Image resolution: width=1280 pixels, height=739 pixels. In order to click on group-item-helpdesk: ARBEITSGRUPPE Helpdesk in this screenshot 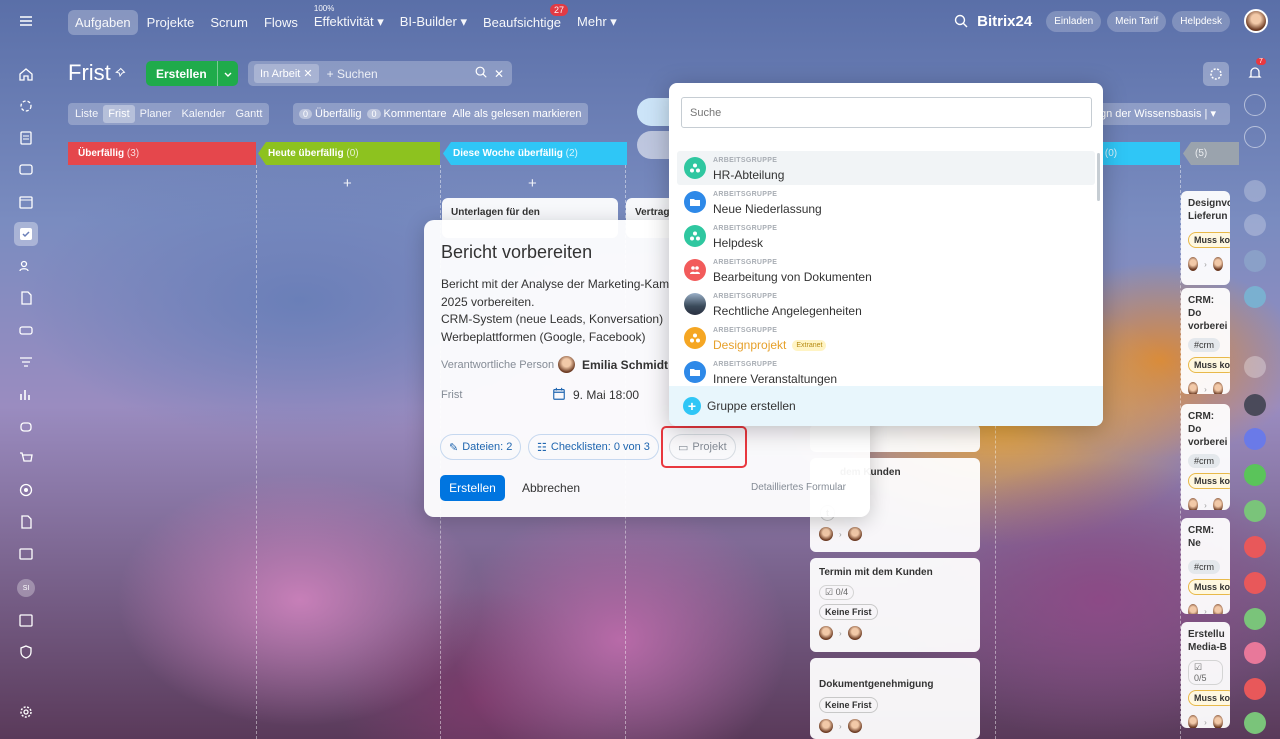, I will do `click(886, 236)`.